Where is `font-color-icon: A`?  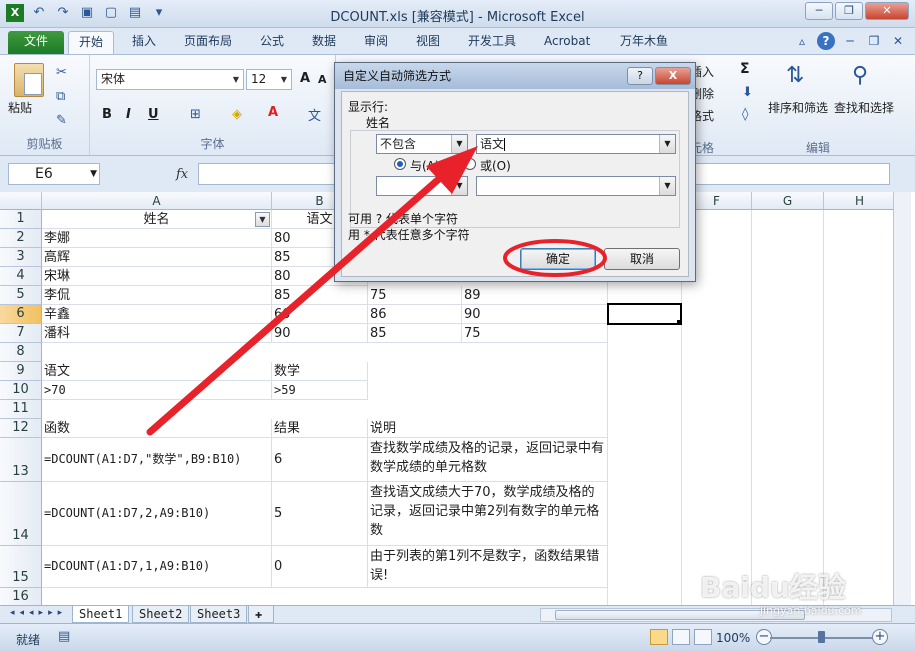
font-color-icon: A is located at coordinates (273, 112).